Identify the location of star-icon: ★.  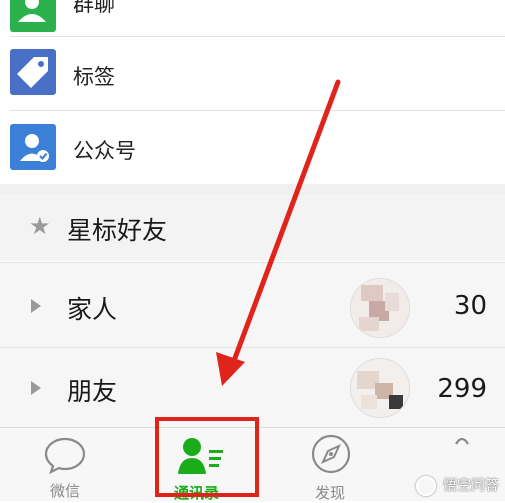
(40, 226).